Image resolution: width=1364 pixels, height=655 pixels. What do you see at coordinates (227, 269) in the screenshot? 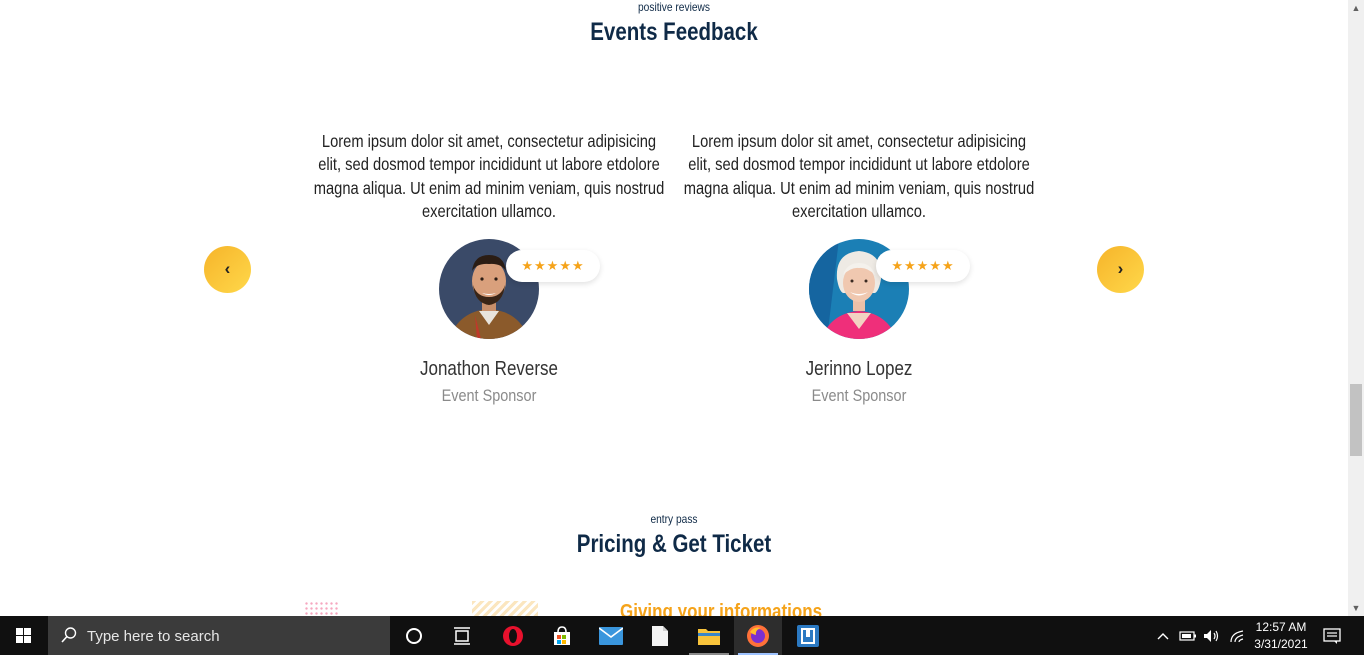
I see `carousel-prev-button: ‹` at bounding box center [227, 269].